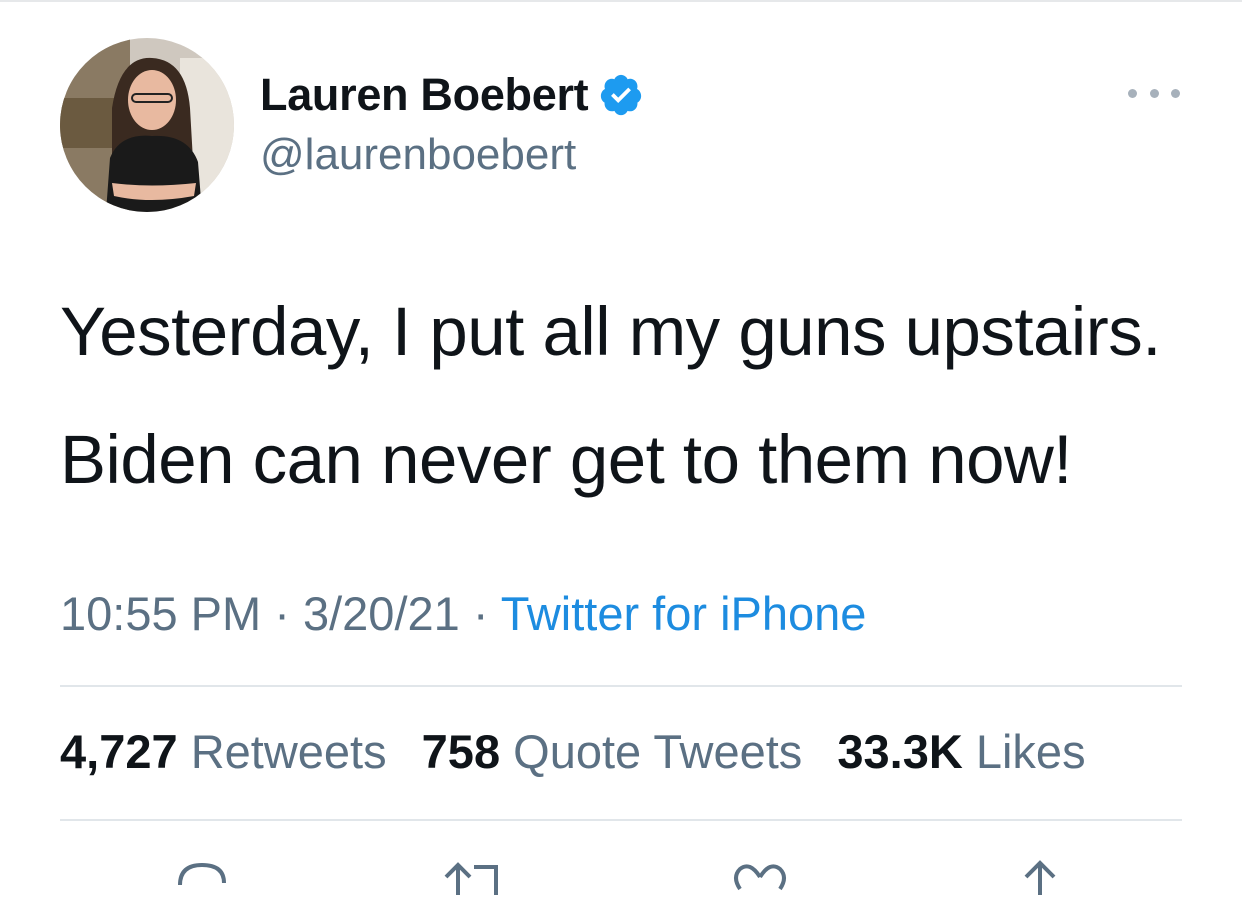  Describe the element at coordinates (566, 459) in the screenshot. I see `tweet-line: Biden can never get to them now!` at that location.